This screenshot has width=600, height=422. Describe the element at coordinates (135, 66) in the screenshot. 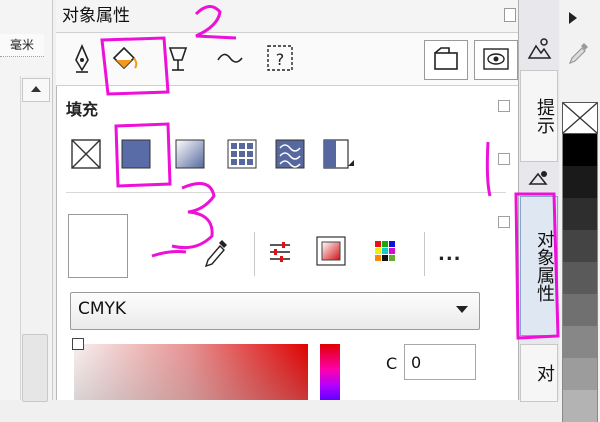

I see `annotation-fill-tab-box` at that location.